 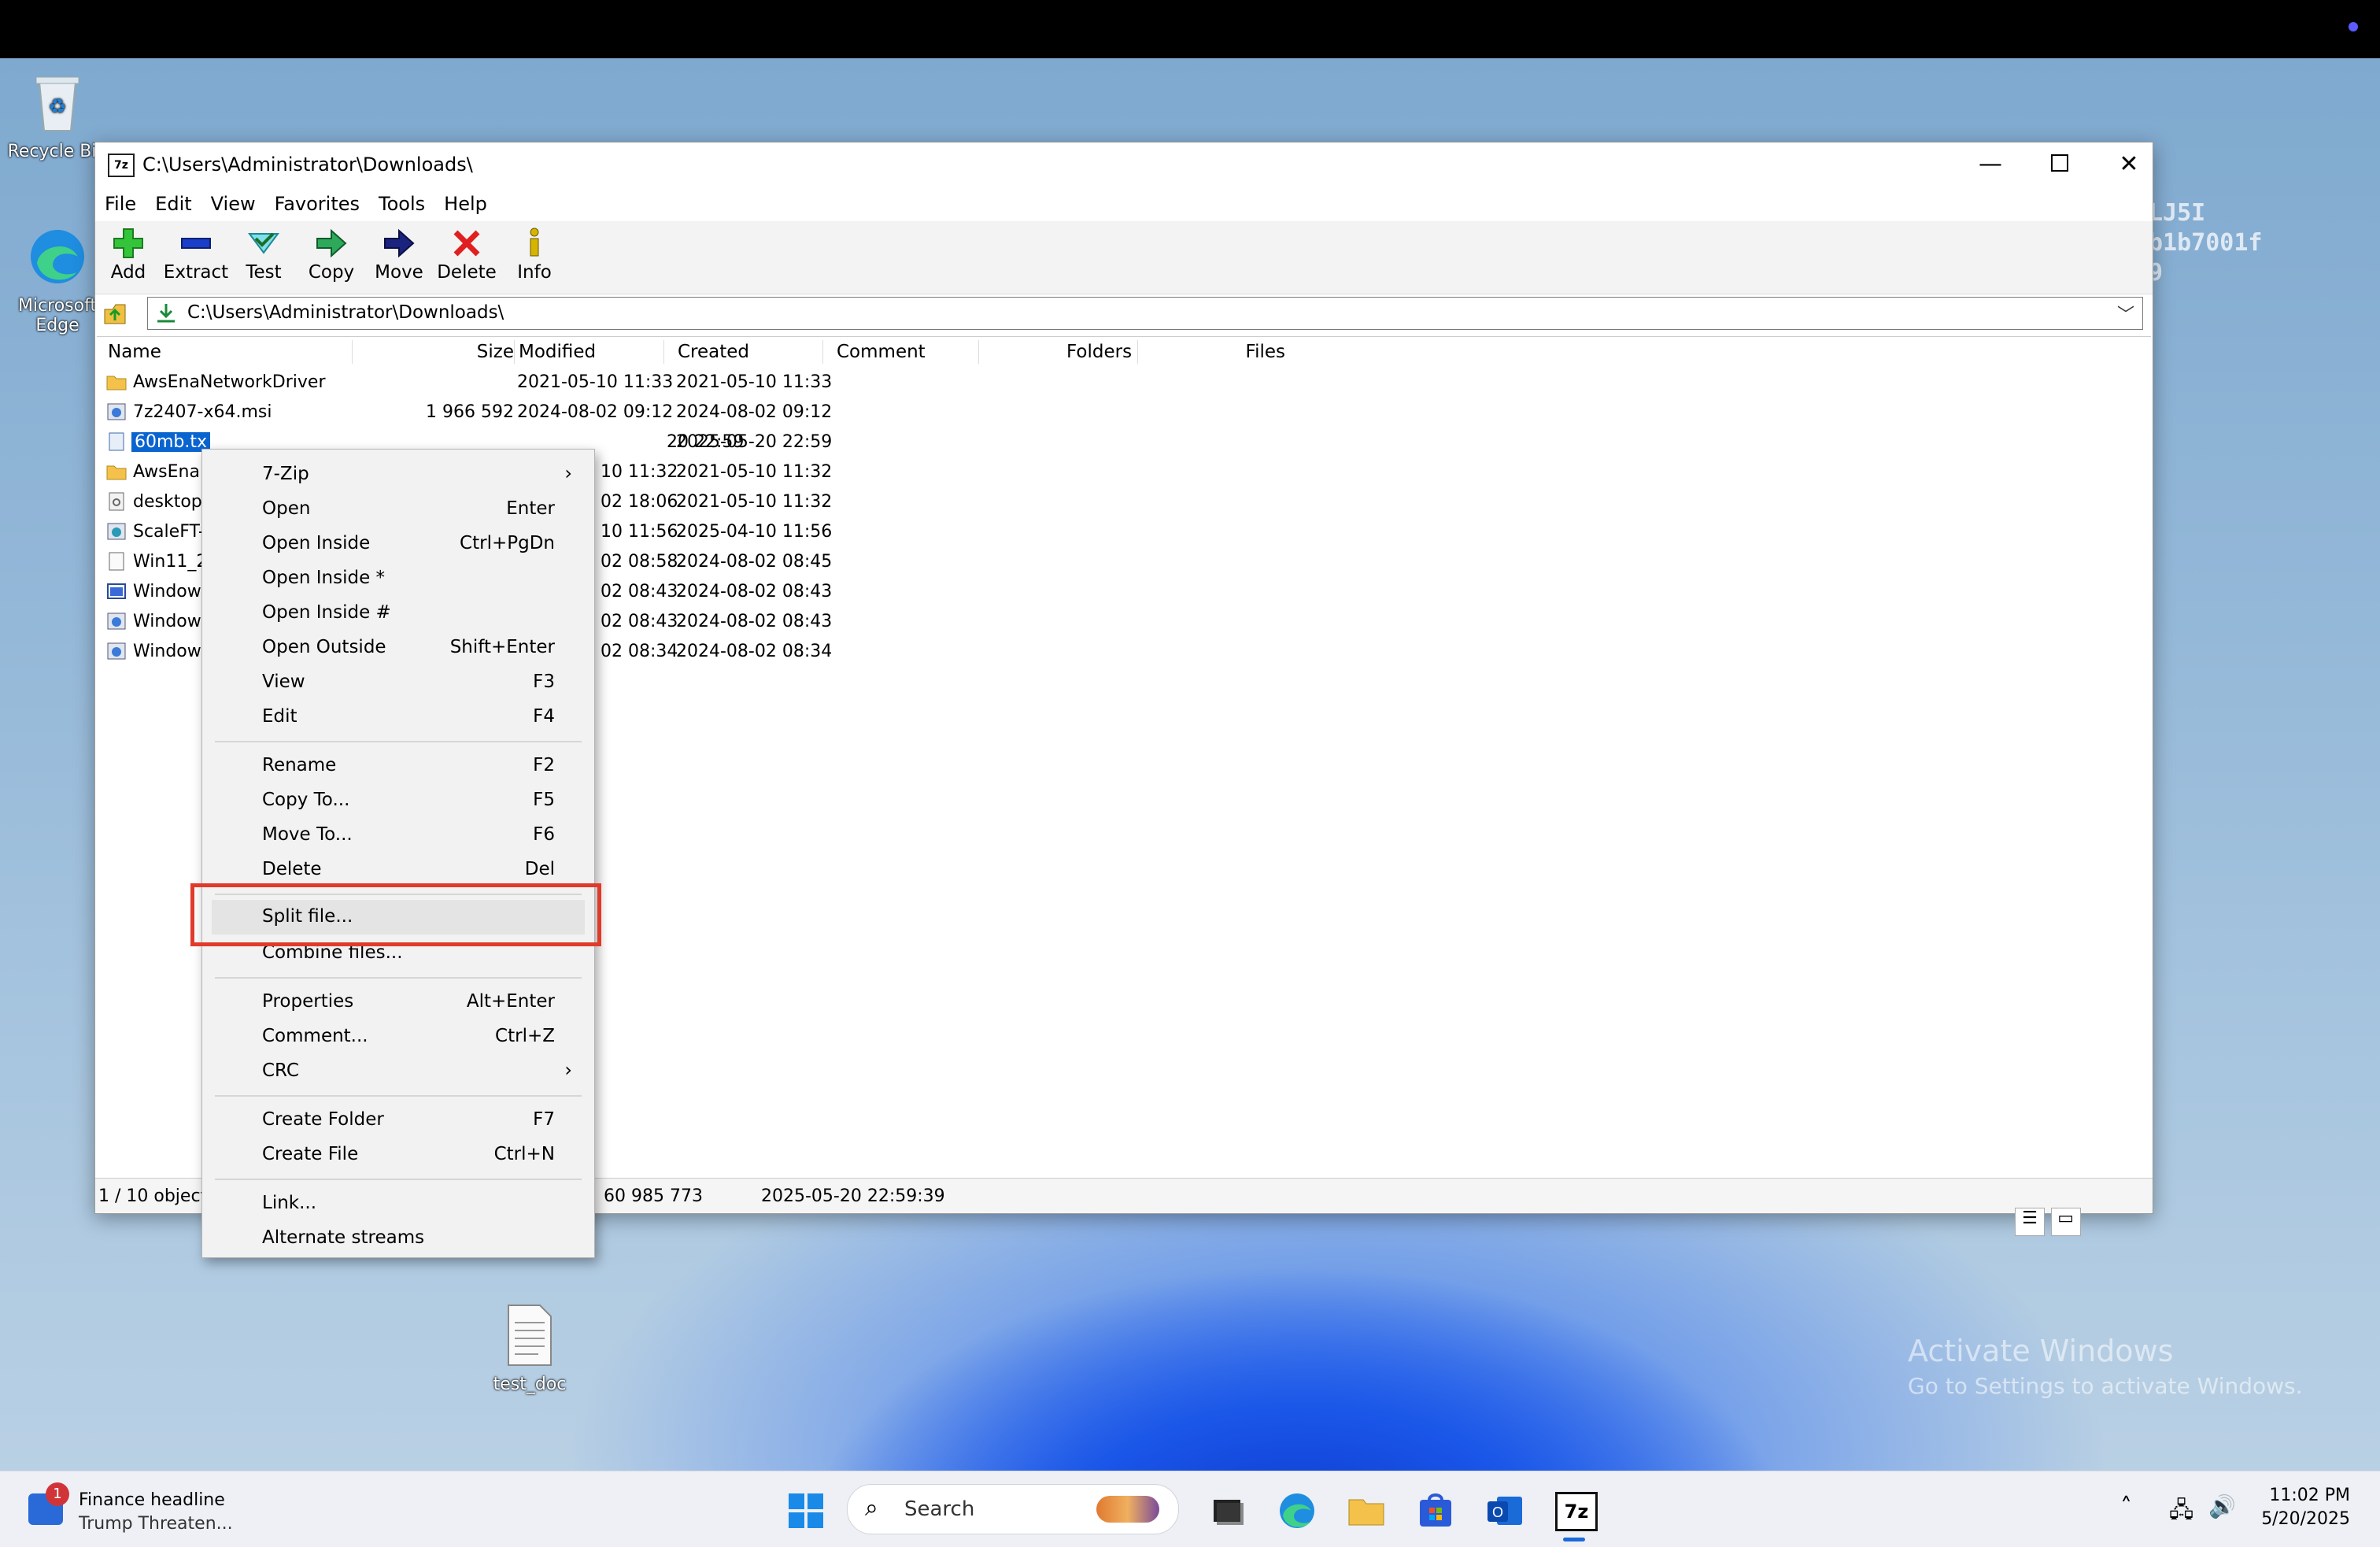 I want to click on menu-item-open-outside: Open Outside Shift+Enter, so click(x=398, y=648).